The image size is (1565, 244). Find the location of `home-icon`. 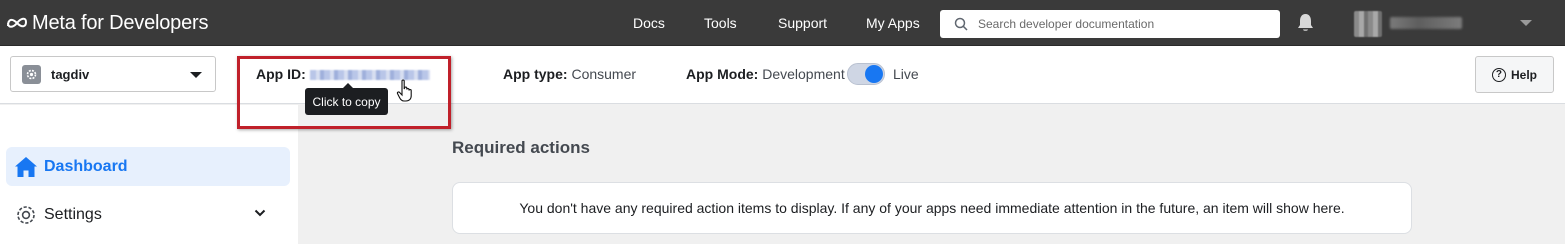

home-icon is located at coordinates (26, 166).